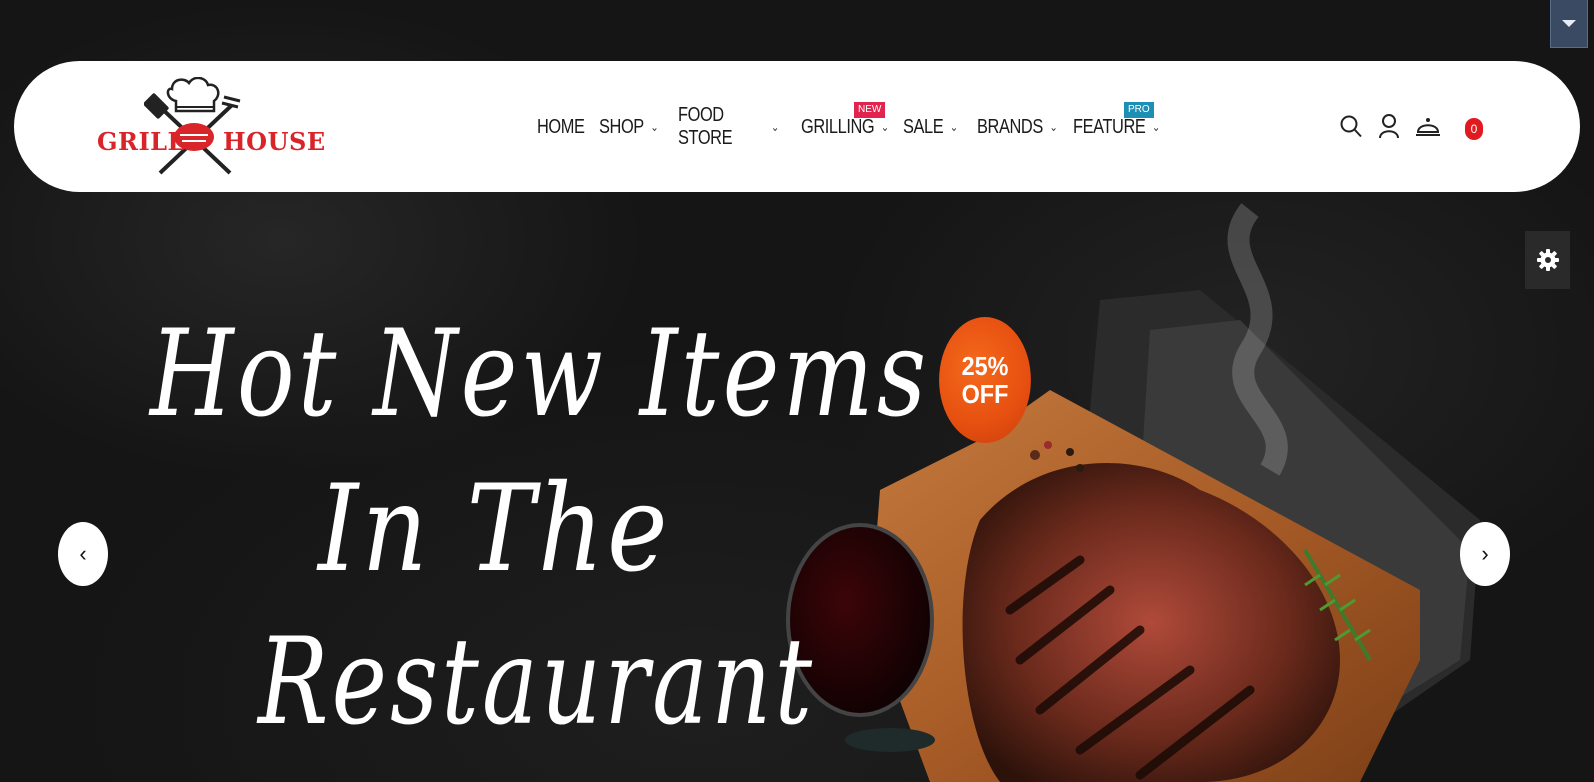 The height and width of the screenshot is (782, 1594). I want to click on gear-icon, so click(1547, 260).